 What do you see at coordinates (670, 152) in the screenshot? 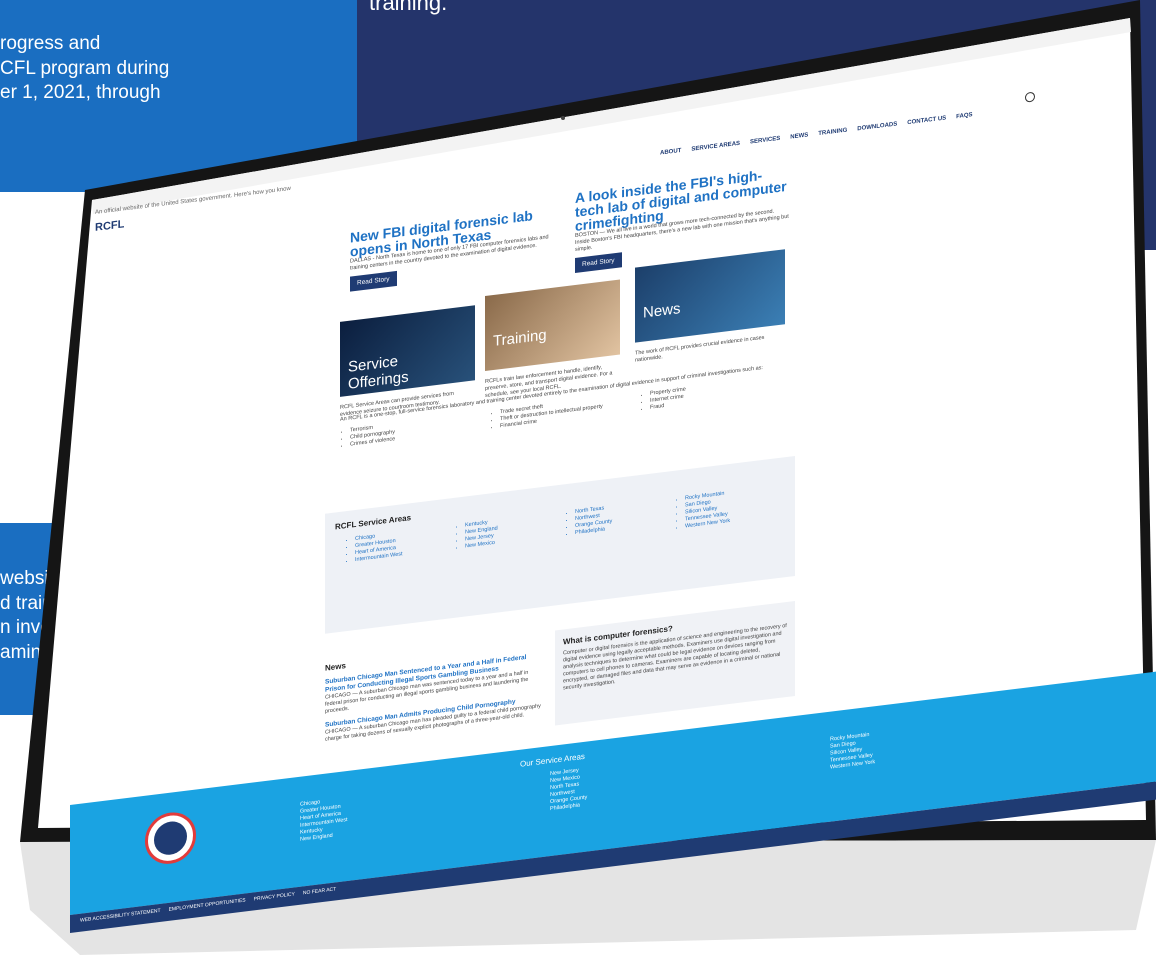
I see `nav-about: ABOUT` at bounding box center [670, 152].